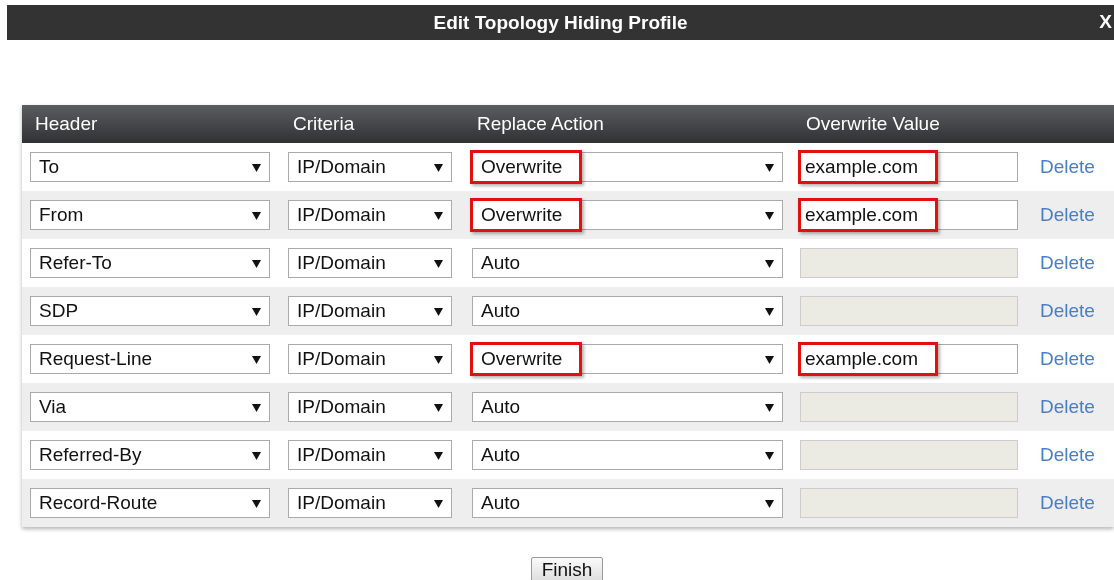 The image size is (1114, 580). What do you see at coordinates (150, 263) in the screenshot?
I see `header-dropdown: Refer-To` at bounding box center [150, 263].